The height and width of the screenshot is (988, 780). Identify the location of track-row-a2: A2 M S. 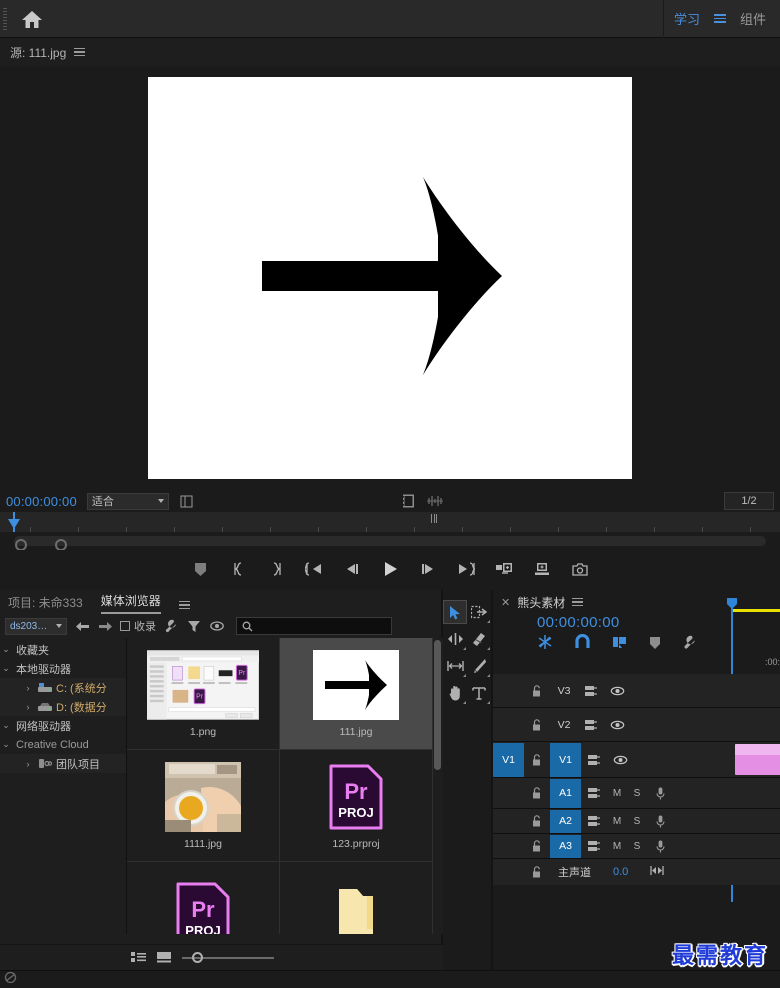
(636, 821).